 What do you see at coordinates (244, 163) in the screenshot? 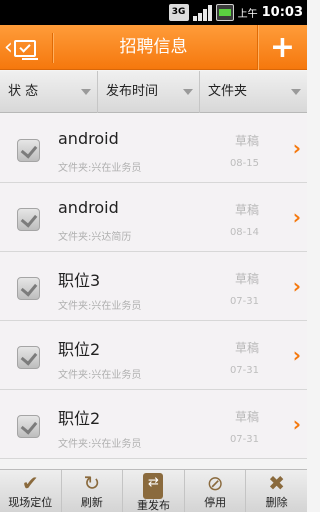
I see `item-date: 08-15` at bounding box center [244, 163].